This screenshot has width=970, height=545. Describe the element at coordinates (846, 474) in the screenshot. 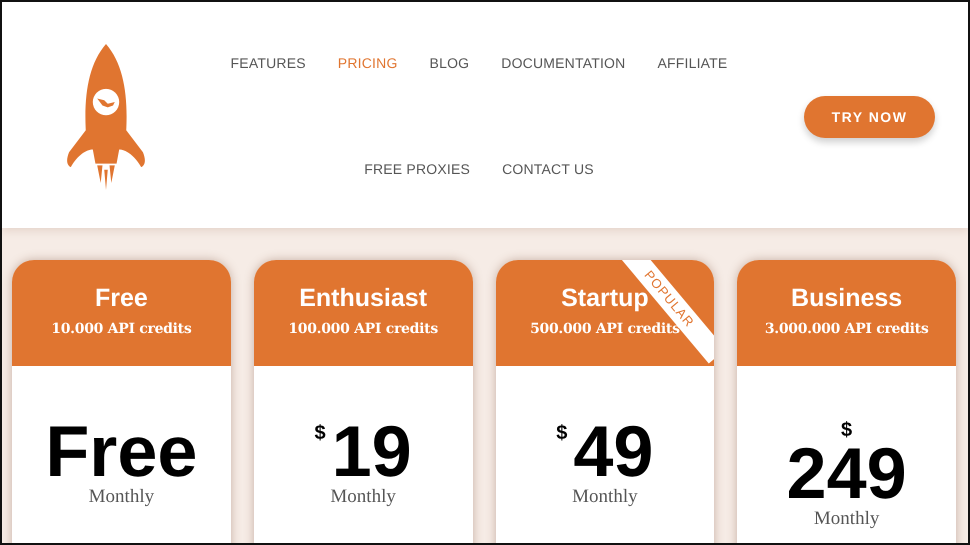

I see `plan-price: 249` at that location.